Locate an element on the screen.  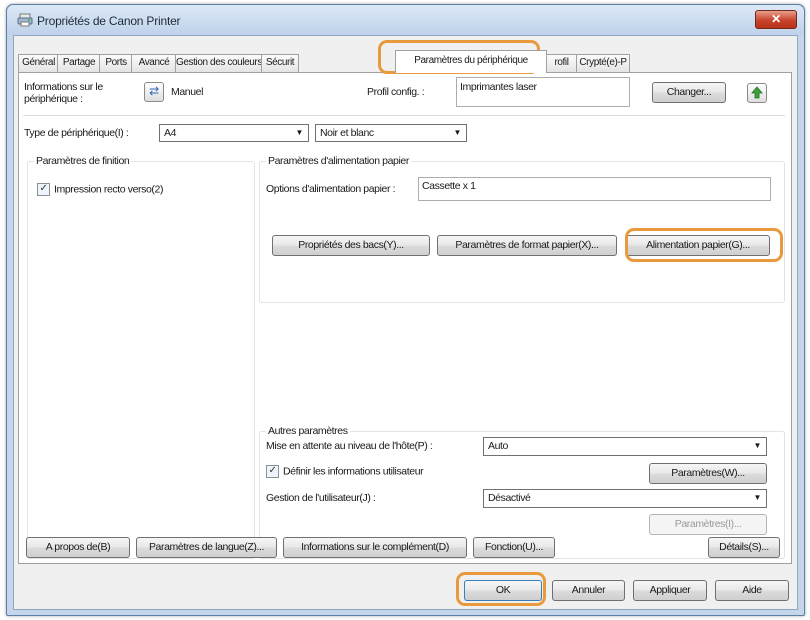
close-icon: ✕ is located at coordinates (776, 19).